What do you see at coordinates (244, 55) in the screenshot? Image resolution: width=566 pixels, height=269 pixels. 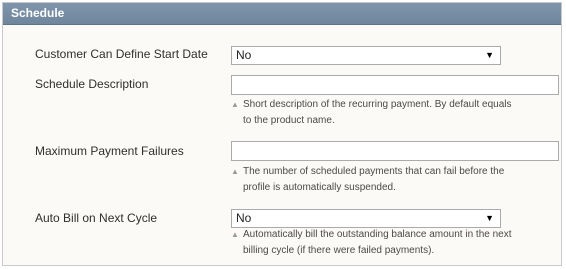 I see `start-date-value: No` at bounding box center [244, 55].